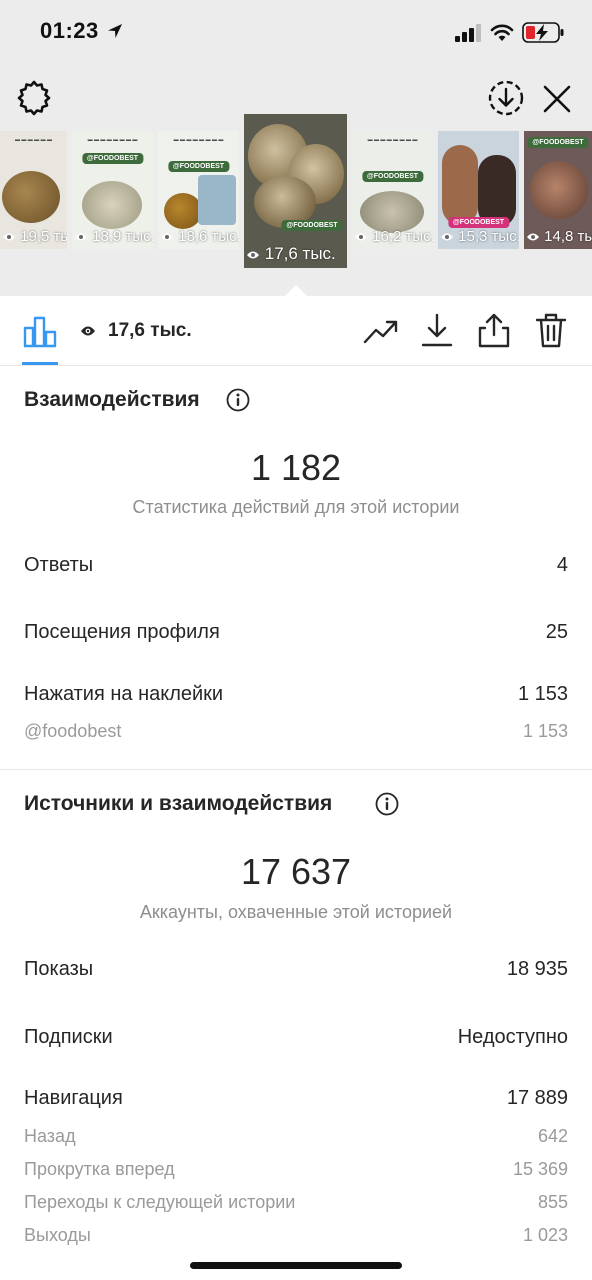 This screenshot has width=592, height=1280. I want to click on story-thumbnail: @FOODOBEST 15,3 тыс., so click(478, 190).